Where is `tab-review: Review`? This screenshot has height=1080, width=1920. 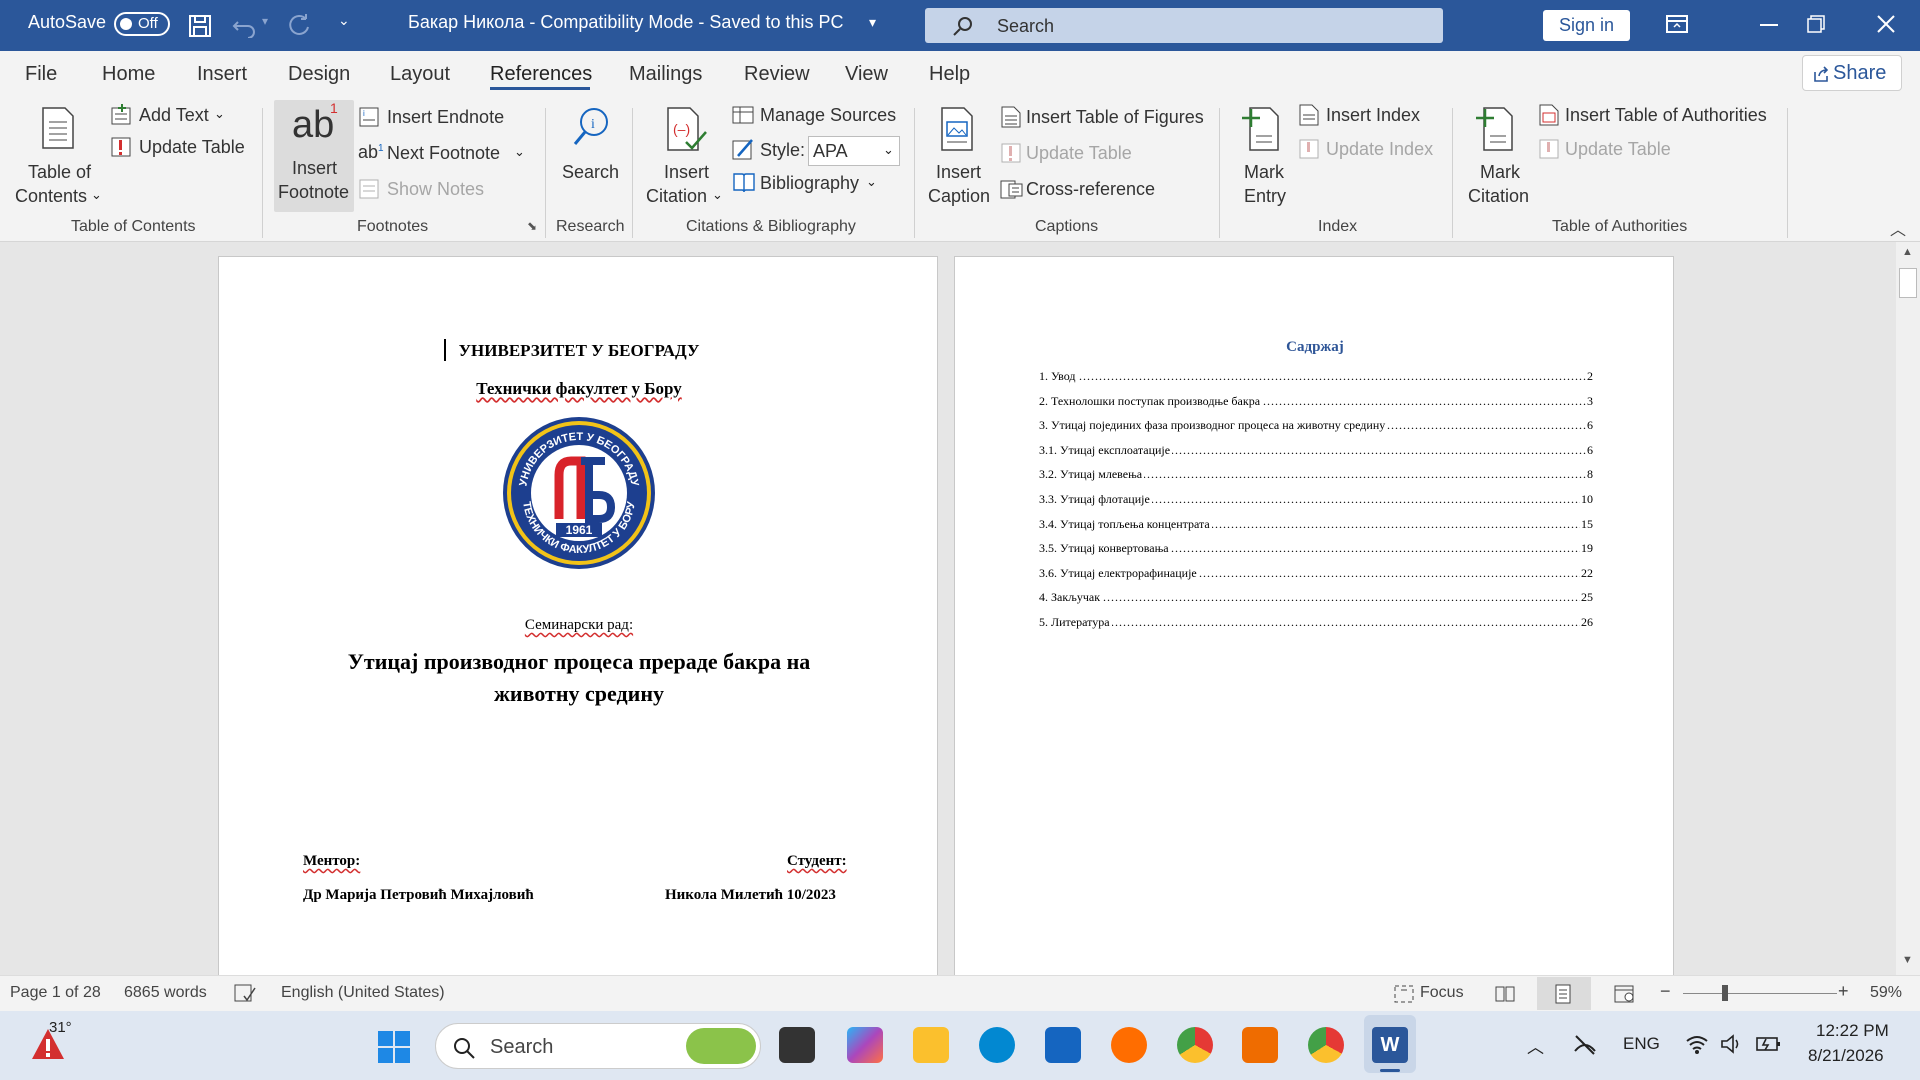
tab-review: Review is located at coordinates (777, 74).